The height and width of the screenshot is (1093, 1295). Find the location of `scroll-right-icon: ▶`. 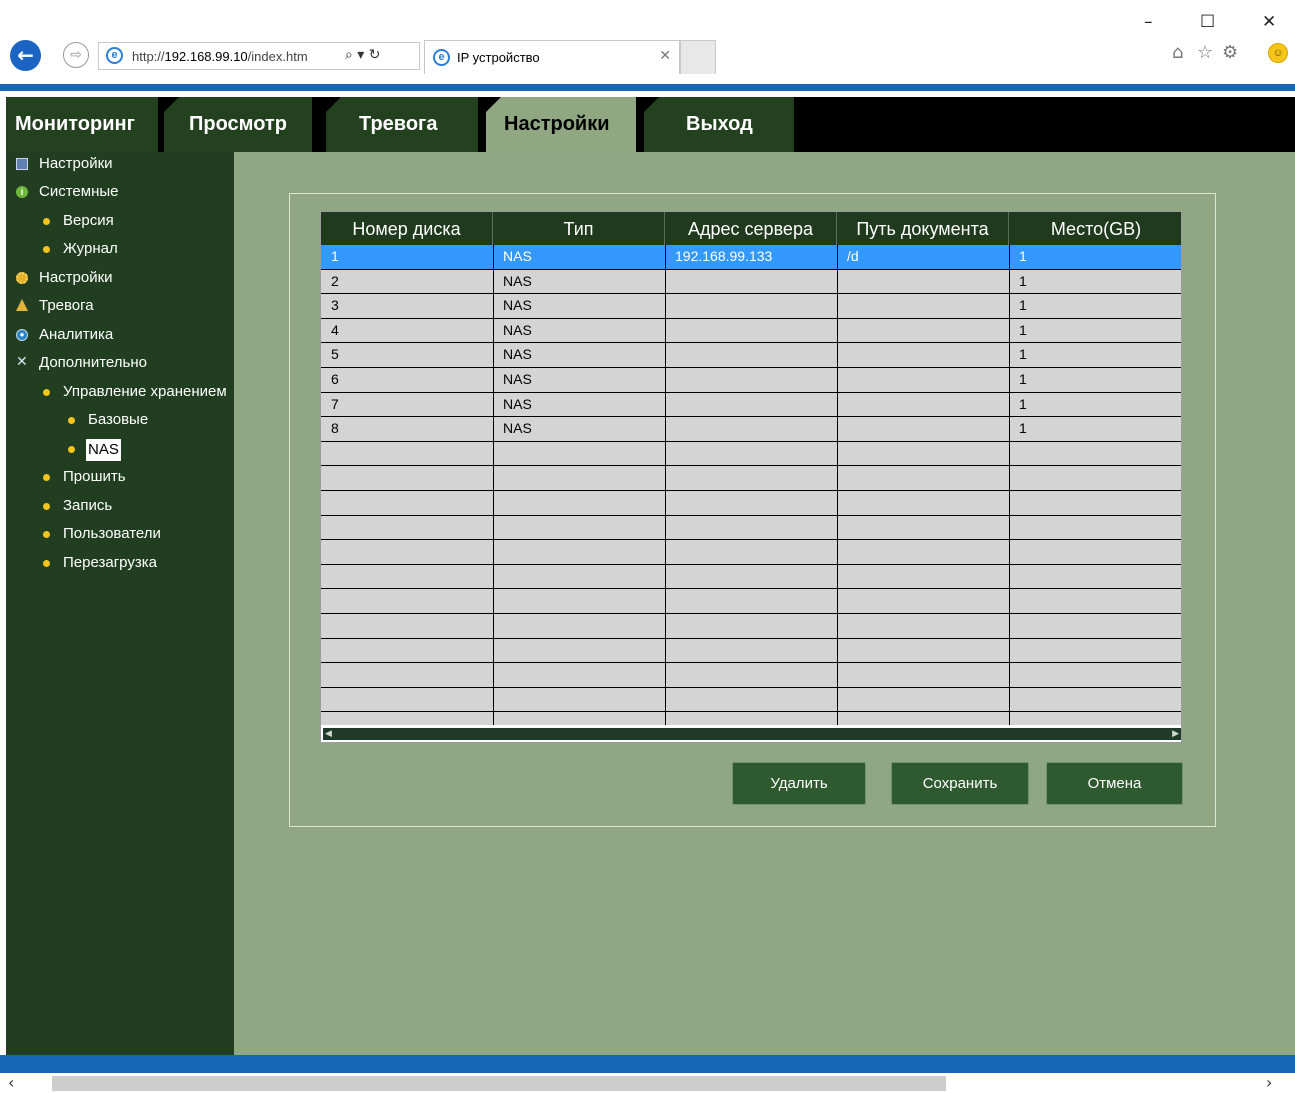

scroll-right-icon: ▶ is located at coordinates (1175, 734).